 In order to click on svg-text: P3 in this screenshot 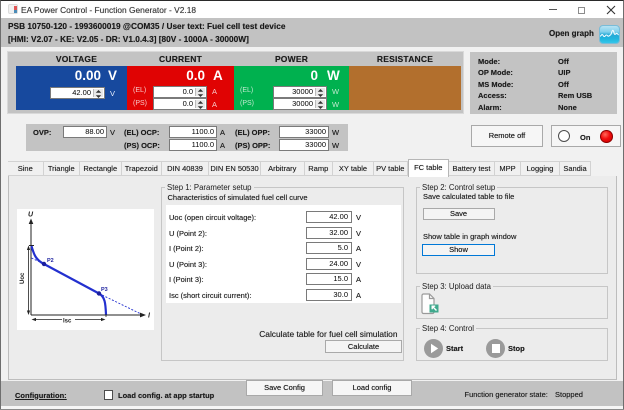, I will do `click(104, 290)`.